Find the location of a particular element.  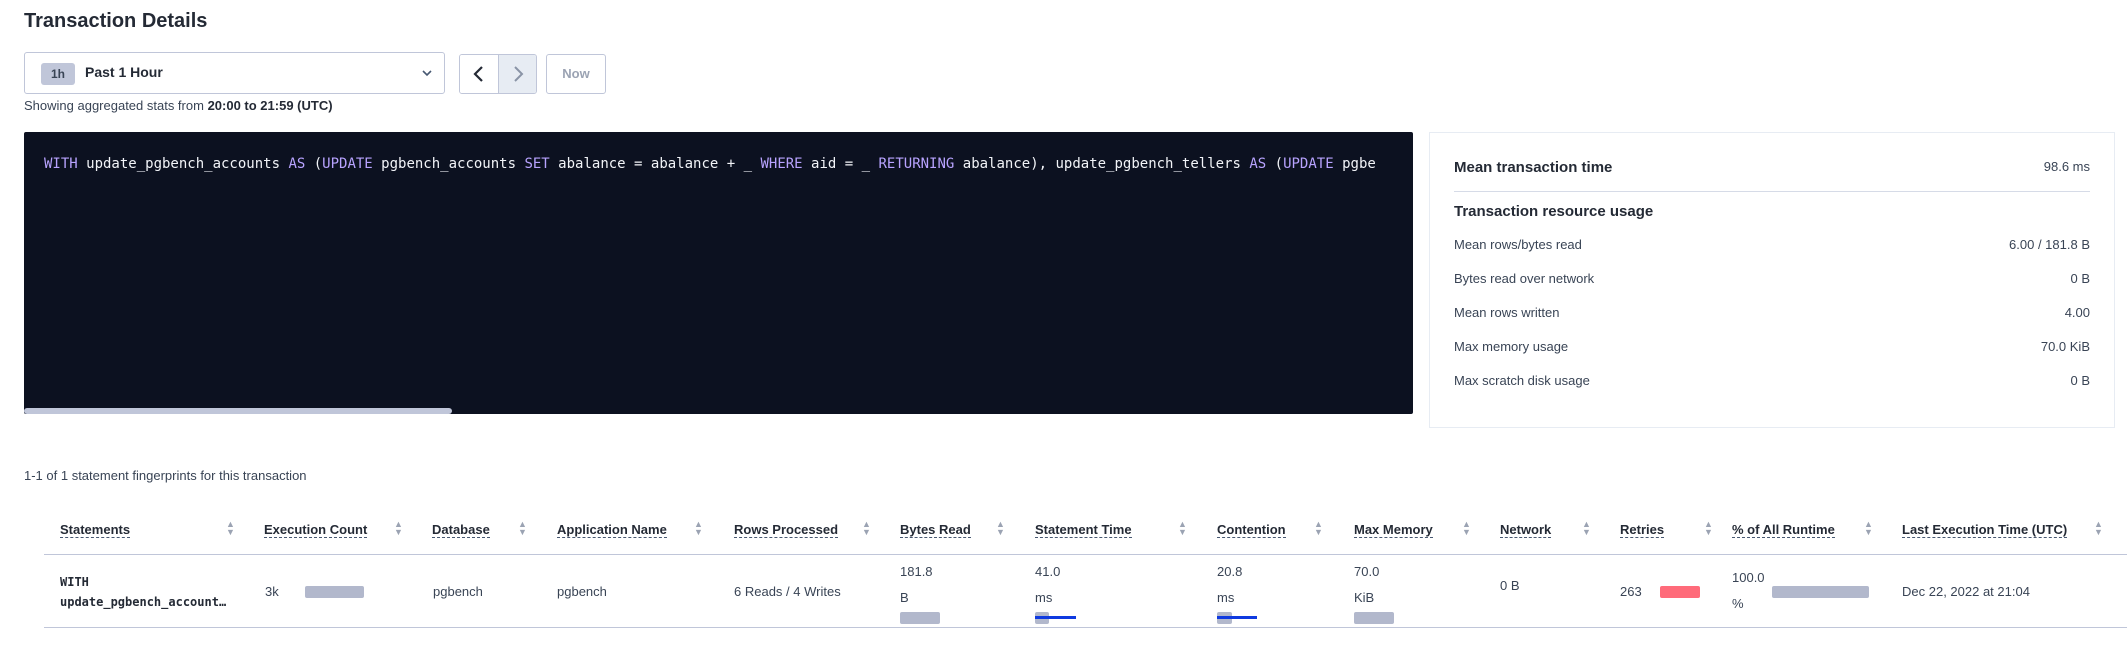

retries-bar is located at coordinates (1680, 592).